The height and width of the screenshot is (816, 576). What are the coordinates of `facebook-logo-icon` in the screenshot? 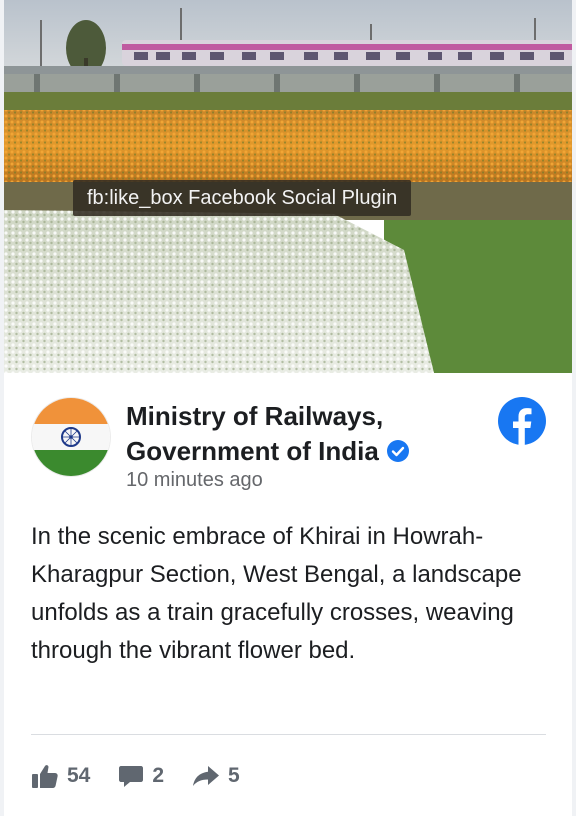 It's located at (522, 421).